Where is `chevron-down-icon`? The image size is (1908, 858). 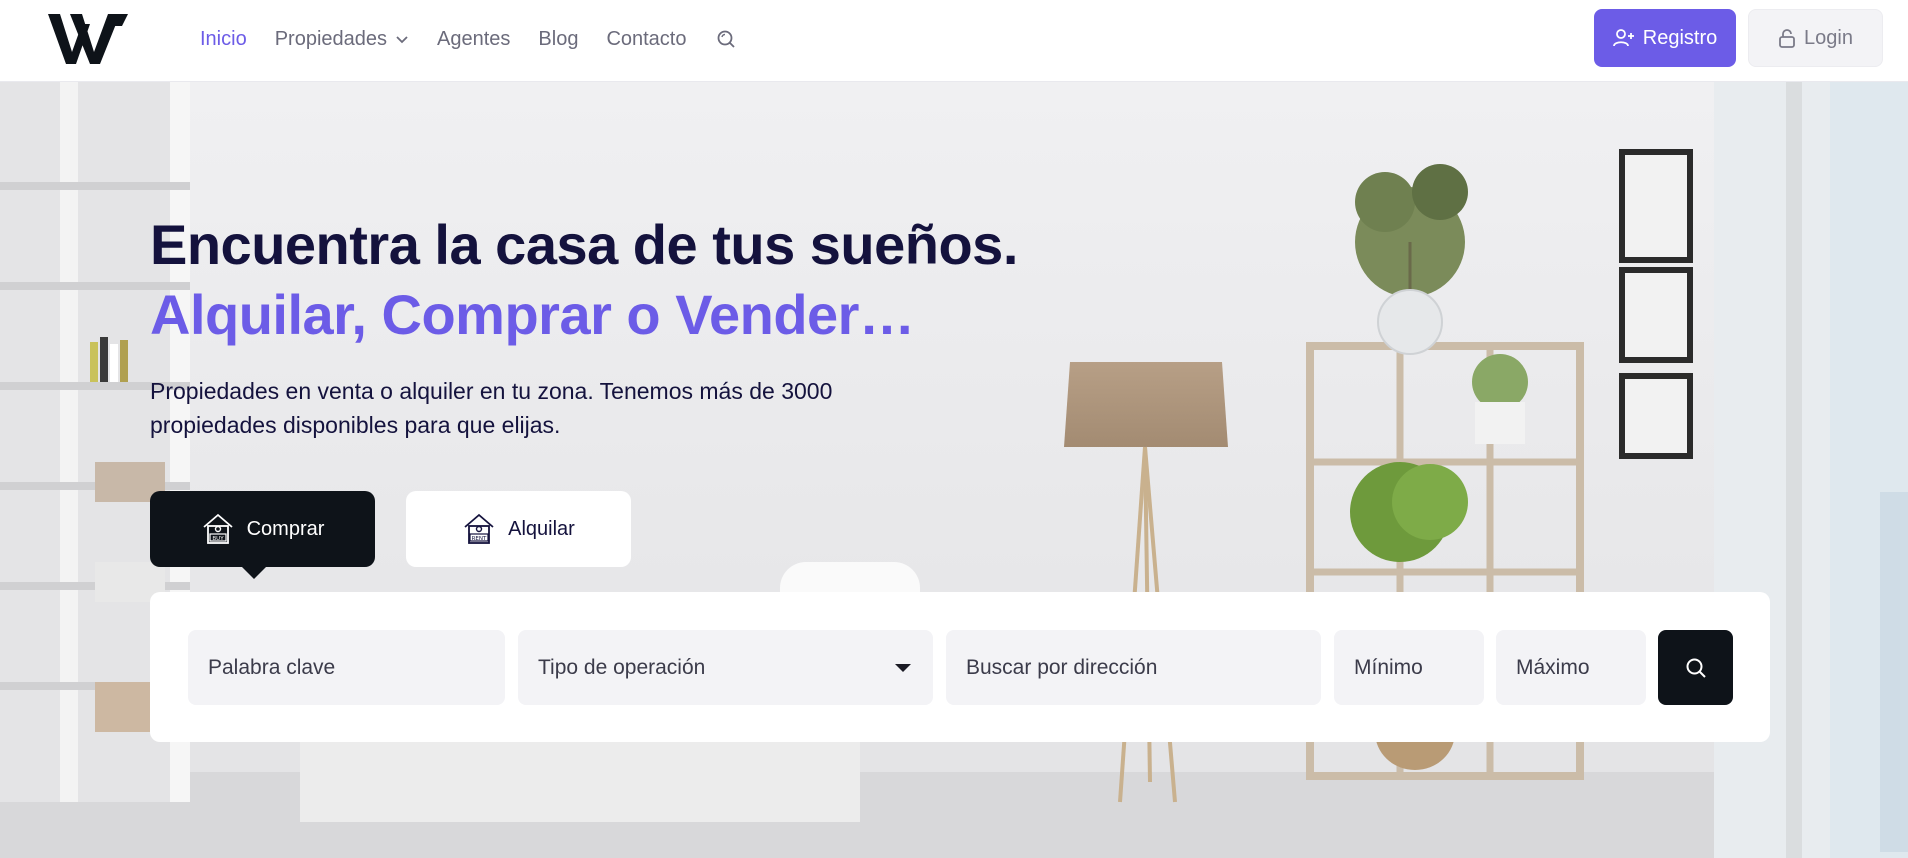 chevron-down-icon is located at coordinates (402, 40).